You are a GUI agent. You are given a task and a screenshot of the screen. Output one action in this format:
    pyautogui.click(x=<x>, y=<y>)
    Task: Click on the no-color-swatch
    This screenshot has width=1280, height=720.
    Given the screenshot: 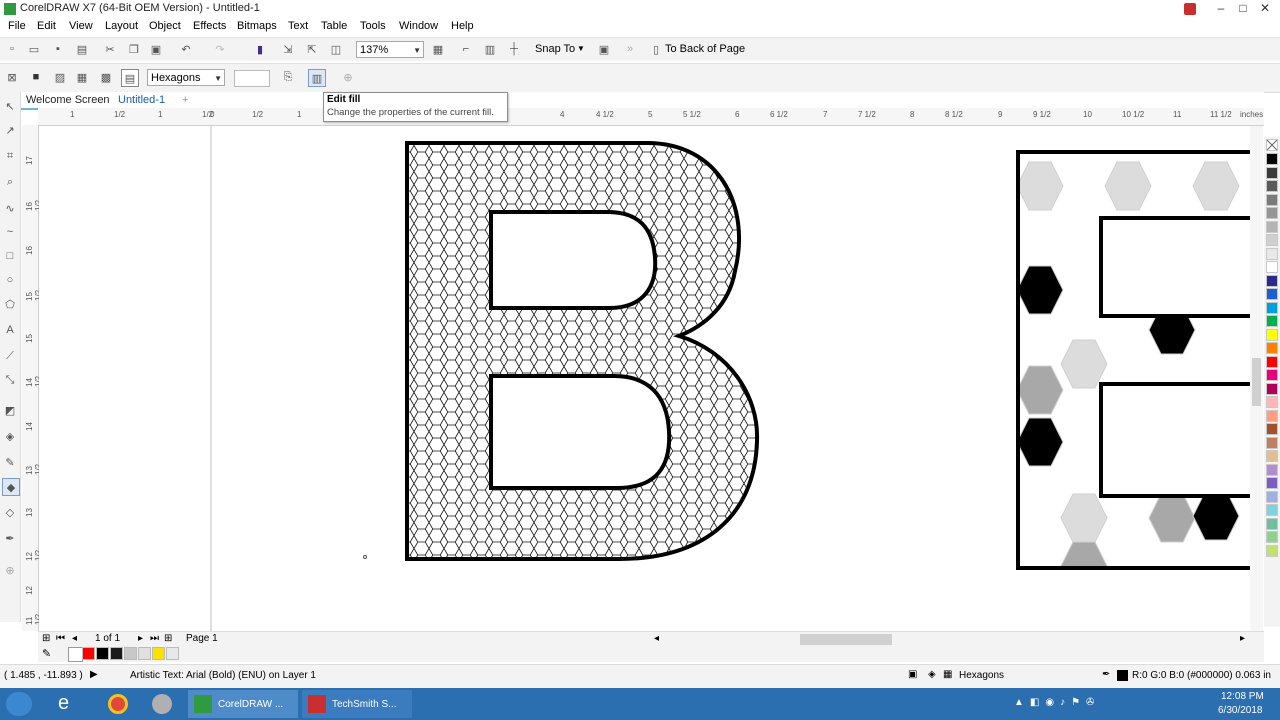 What is the action you would take?
    pyautogui.click(x=1272, y=145)
    